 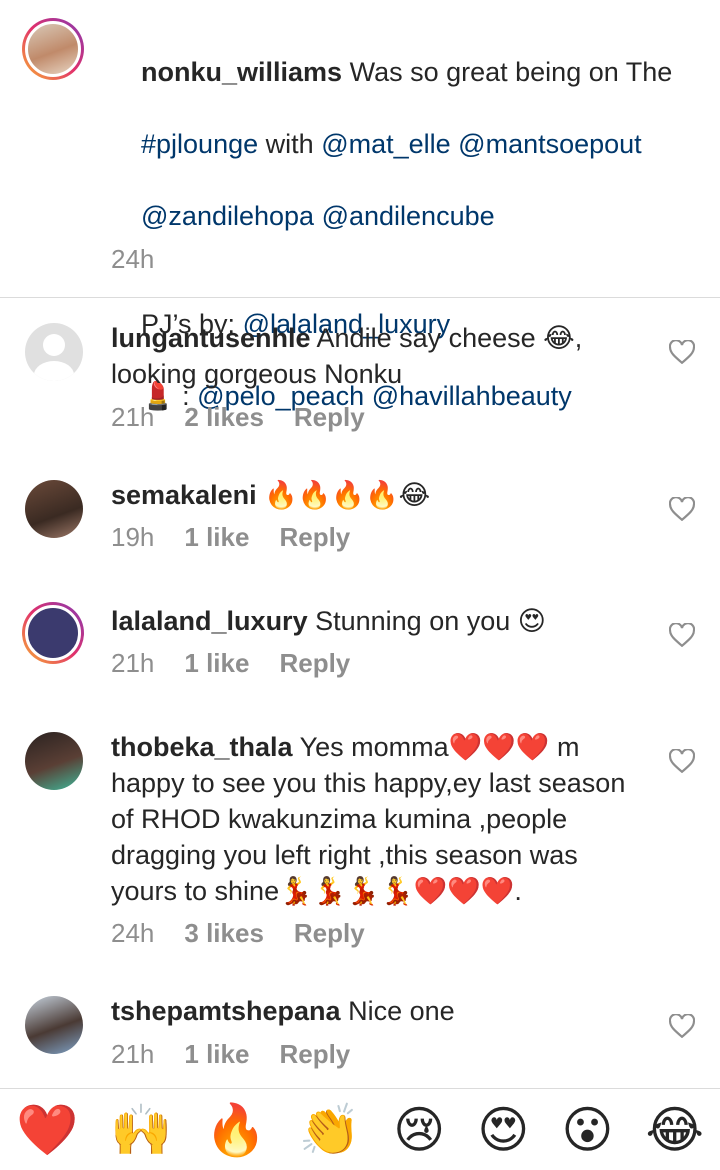 What do you see at coordinates (224, 417) in the screenshot?
I see `likes-count: 2 likes` at bounding box center [224, 417].